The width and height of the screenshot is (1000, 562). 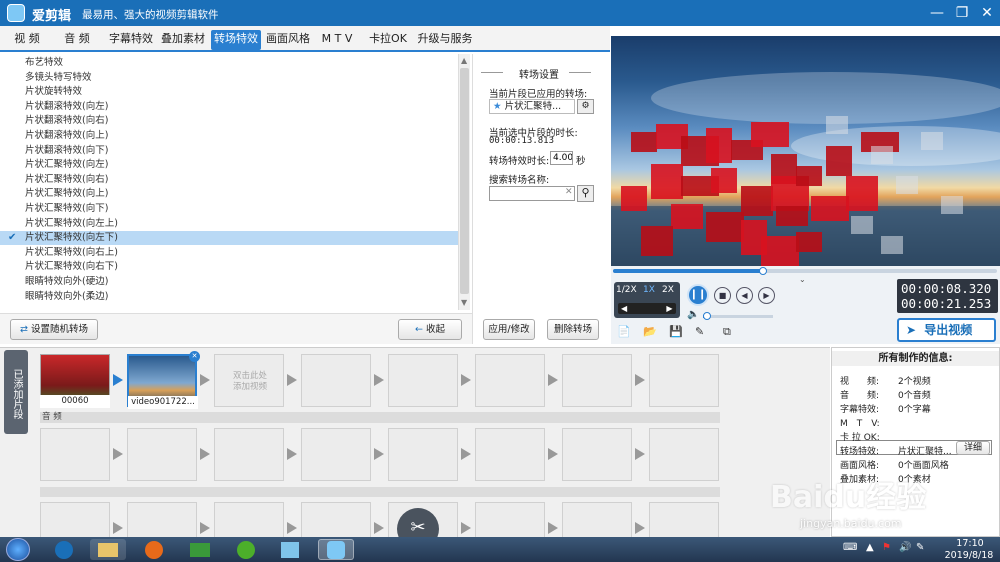 I want to click on effect-list-item: 布艺特效, so click(x=229, y=63).